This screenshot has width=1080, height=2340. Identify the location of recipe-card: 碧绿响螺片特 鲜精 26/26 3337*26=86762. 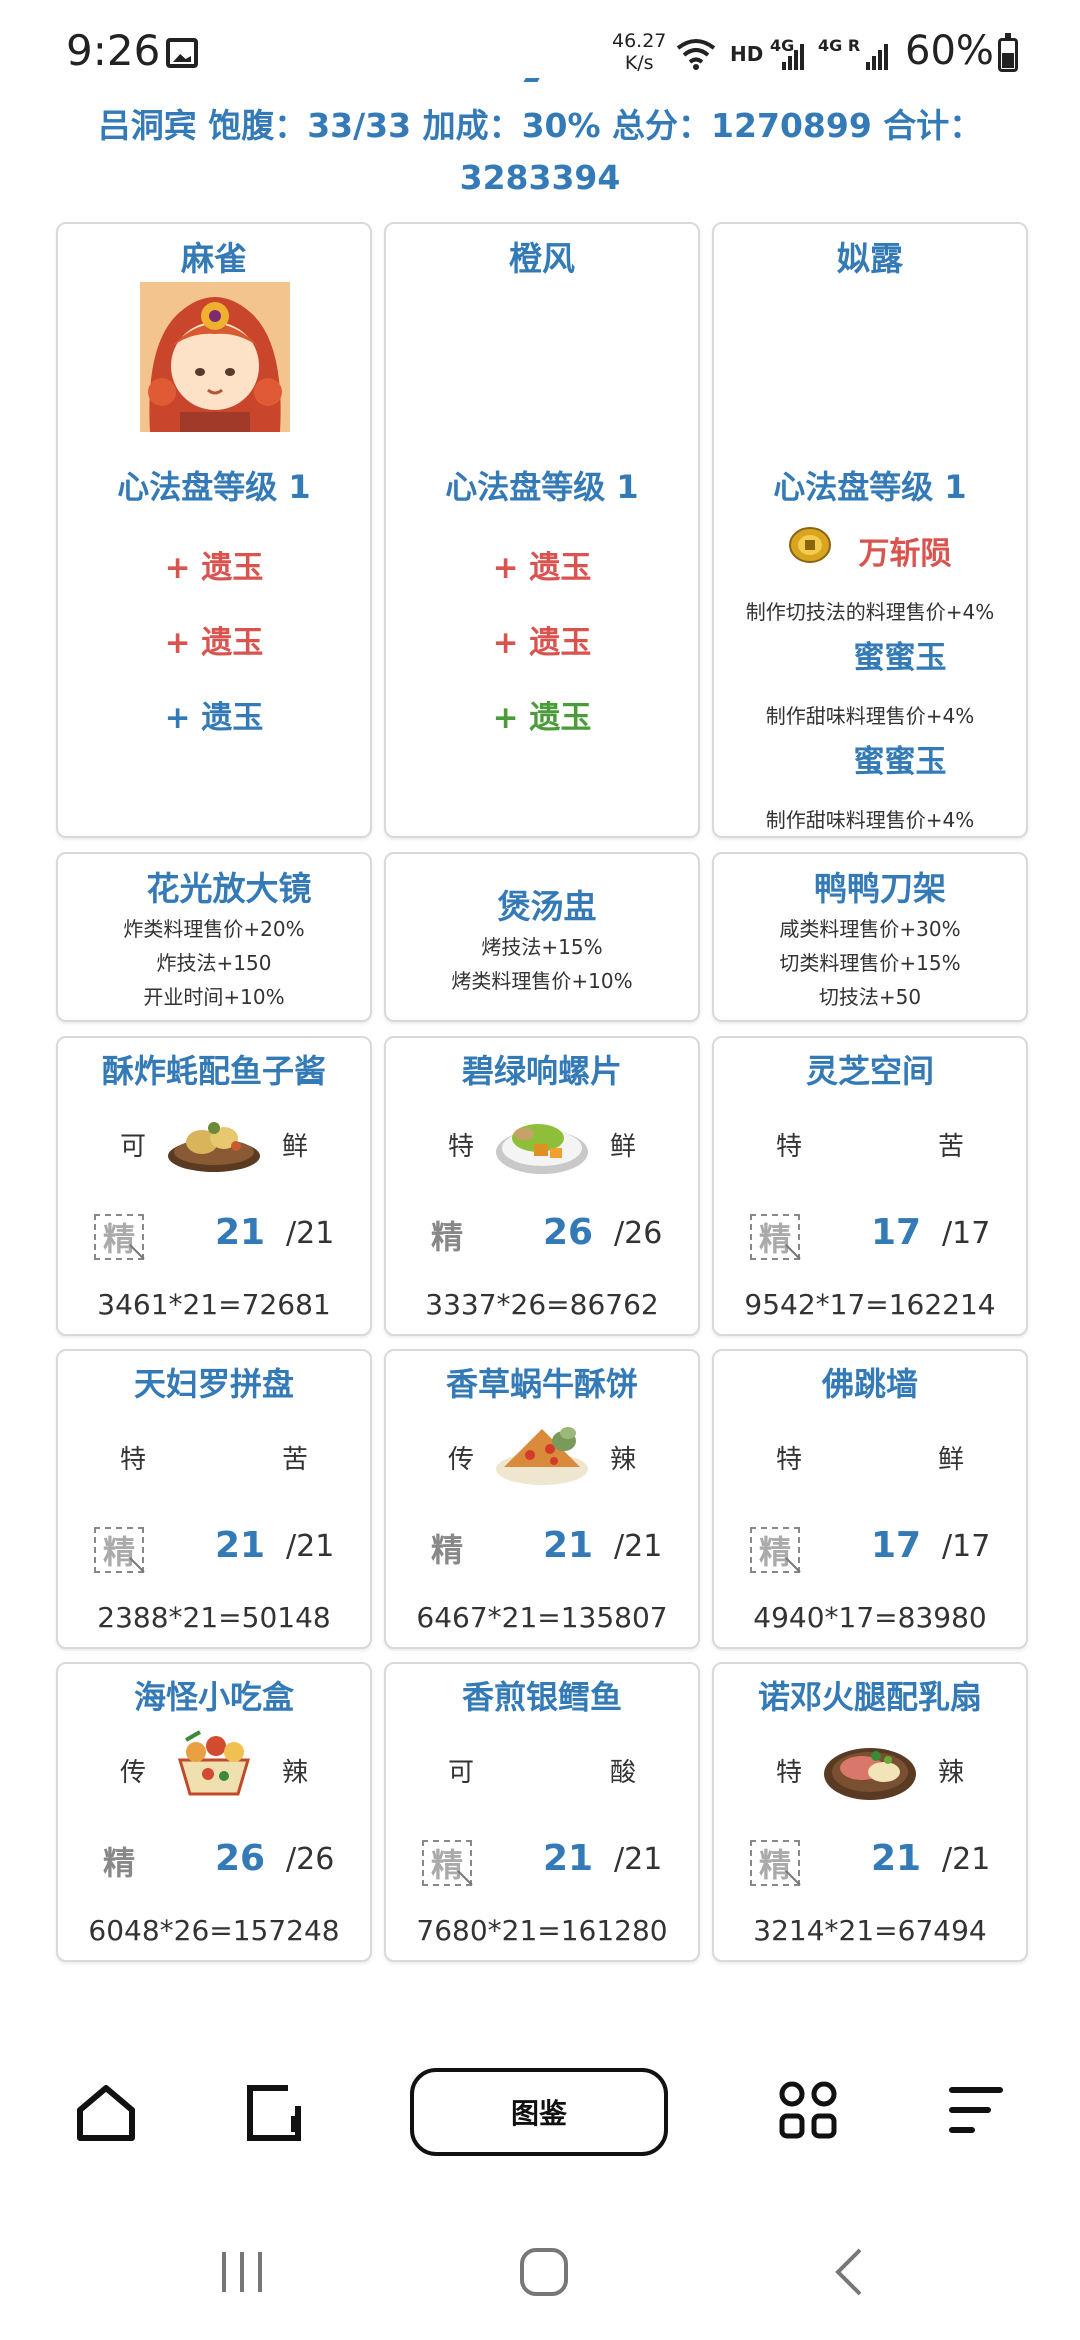
(542, 1186).